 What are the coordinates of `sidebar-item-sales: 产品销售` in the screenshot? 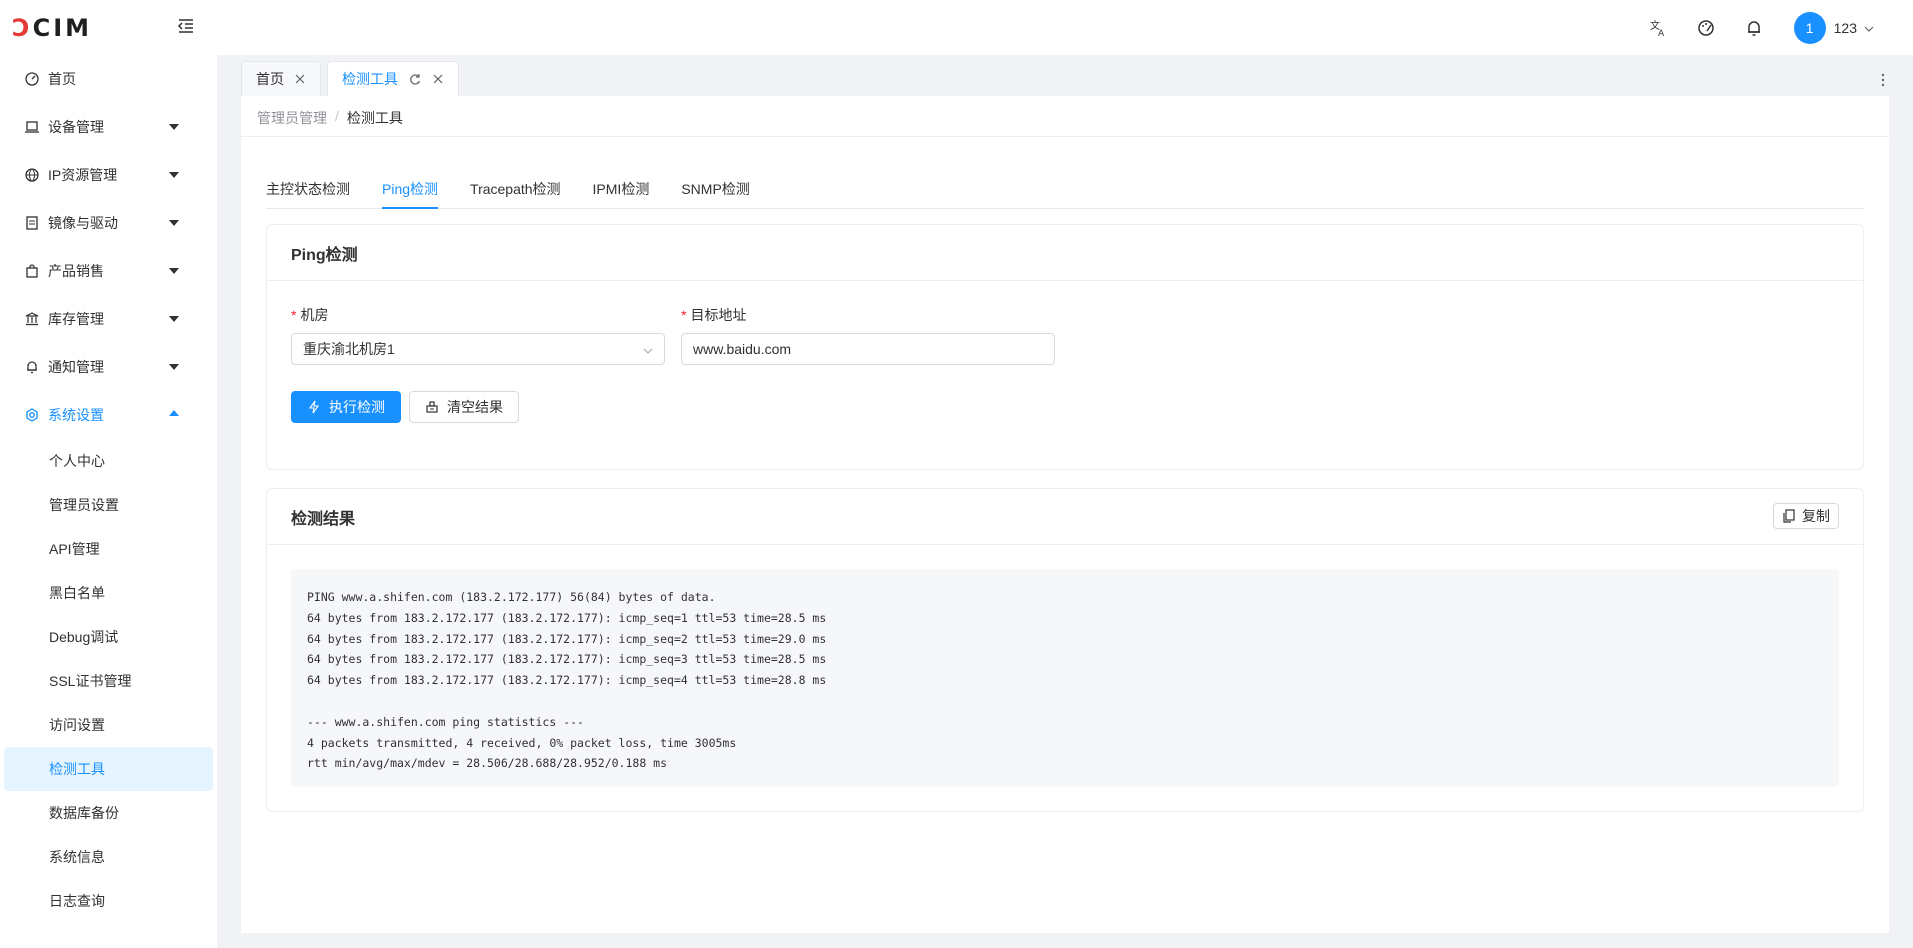 It's located at (108, 271).